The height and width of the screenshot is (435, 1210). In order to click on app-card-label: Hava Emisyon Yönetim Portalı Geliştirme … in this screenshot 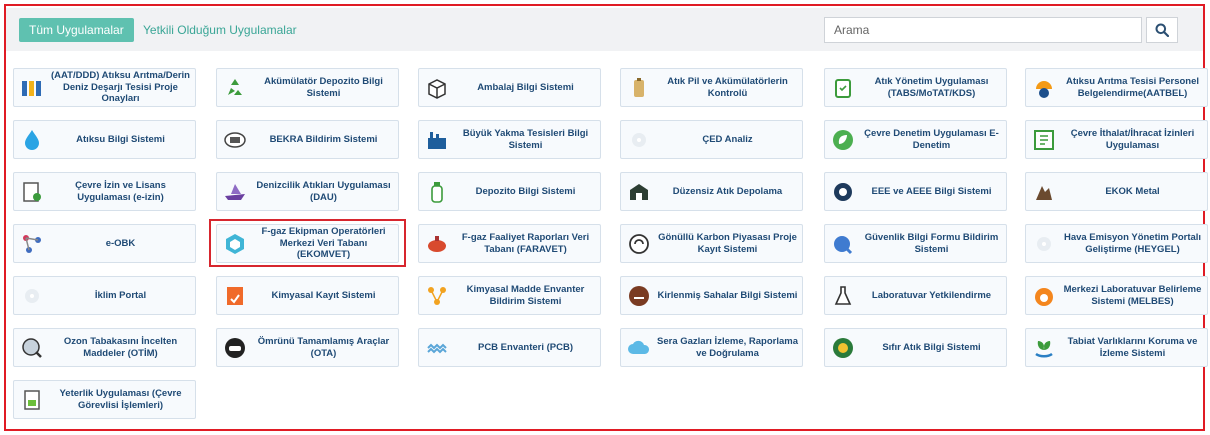, I will do `click(1132, 243)`.